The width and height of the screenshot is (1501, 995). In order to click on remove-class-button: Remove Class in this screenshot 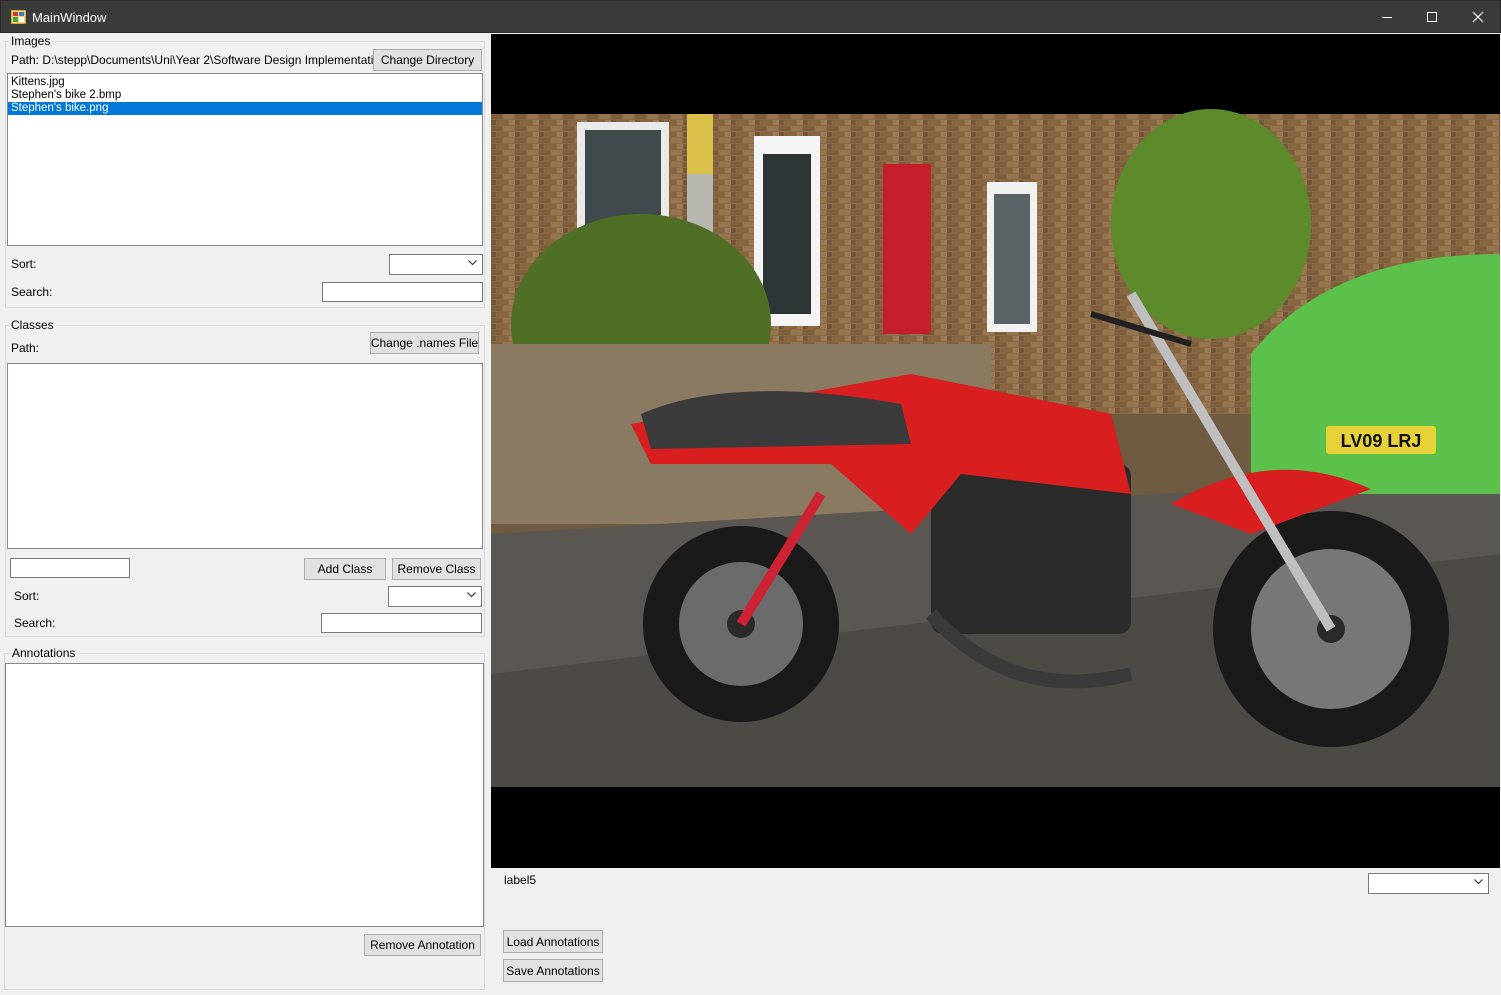, I will do `click(436, 569)`.